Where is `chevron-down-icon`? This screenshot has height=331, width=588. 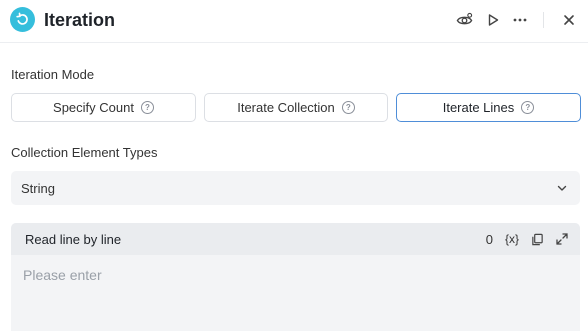 chevron-down-icon is located at coordinates (562, 188).